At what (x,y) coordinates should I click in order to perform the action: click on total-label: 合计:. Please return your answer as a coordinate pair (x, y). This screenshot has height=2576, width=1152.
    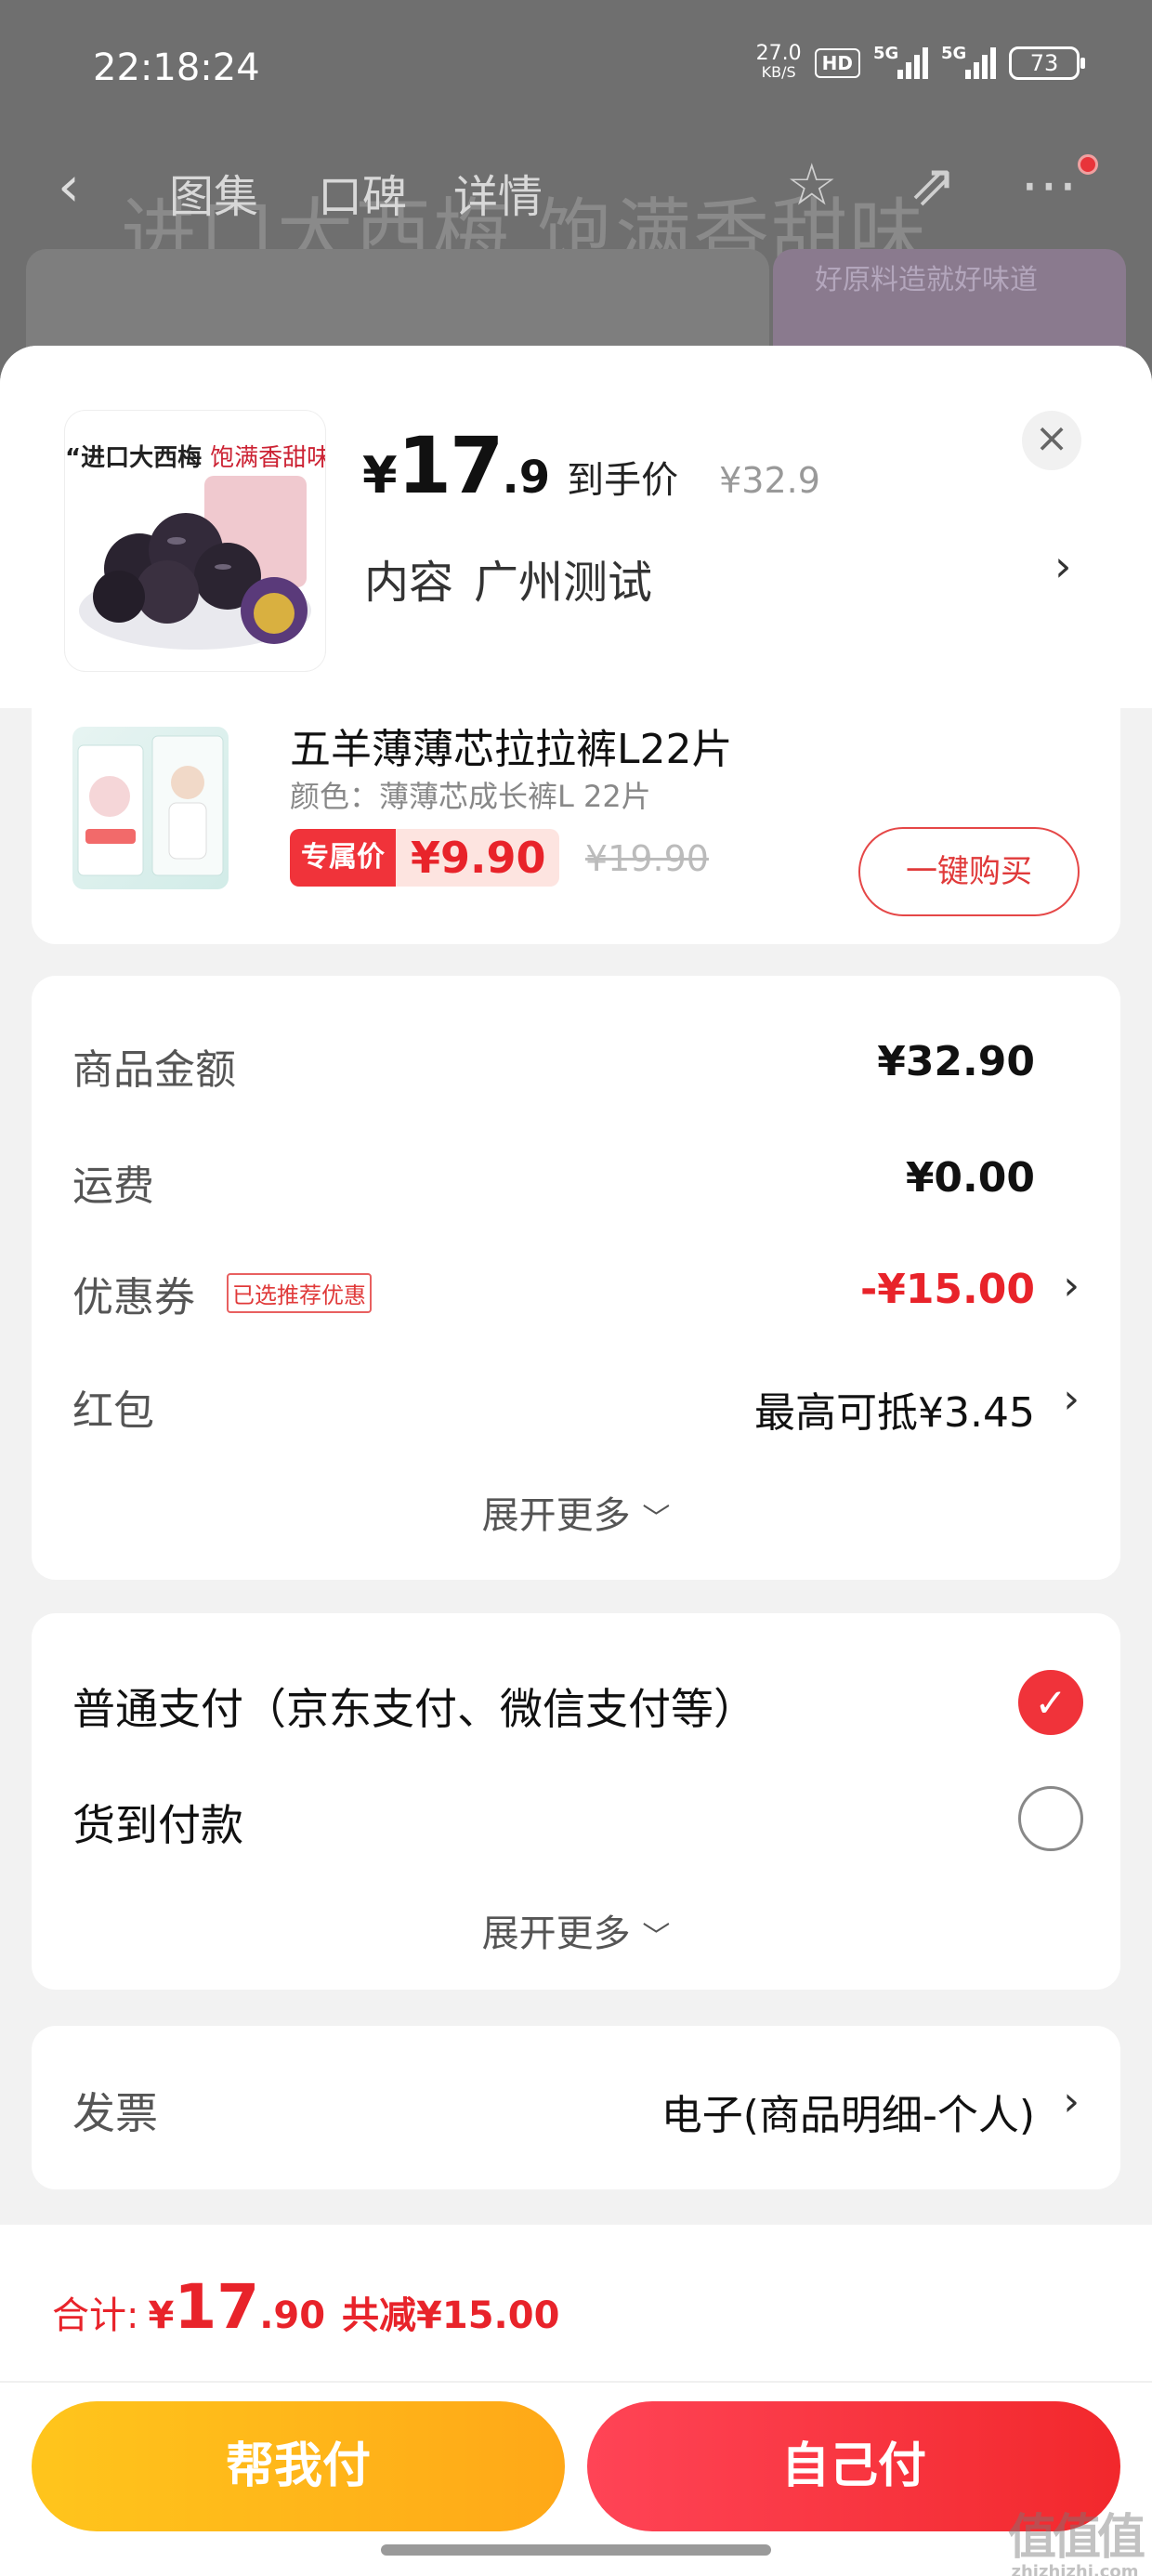
    Looking at the image, I should click on (95, 2315).